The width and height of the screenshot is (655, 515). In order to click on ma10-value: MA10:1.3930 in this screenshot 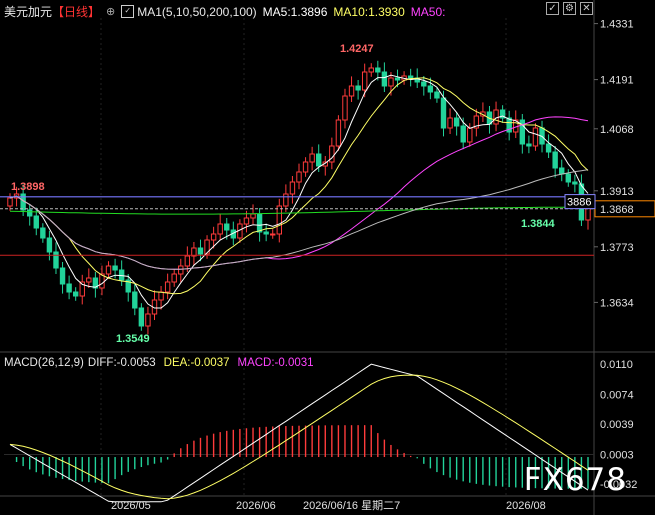, I will do `click(369, 11)`.